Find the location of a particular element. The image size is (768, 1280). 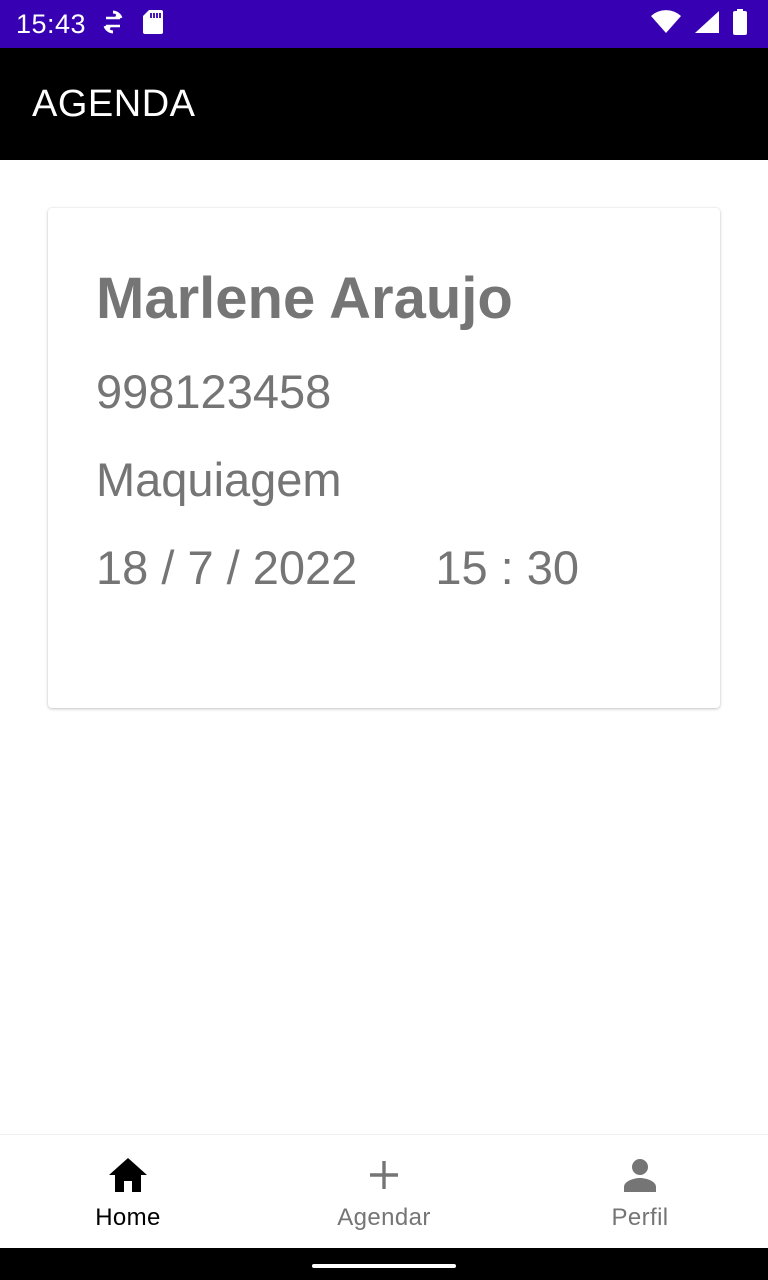

appointment-time: 15 : 30 is located at coordinates (507, 567).